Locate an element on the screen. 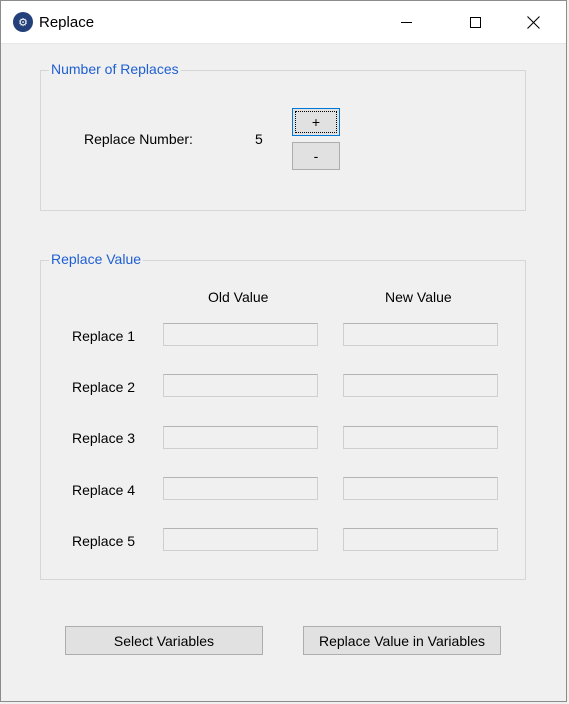  replace-row-label: Replace 2 is located at coordinates (104, 387).